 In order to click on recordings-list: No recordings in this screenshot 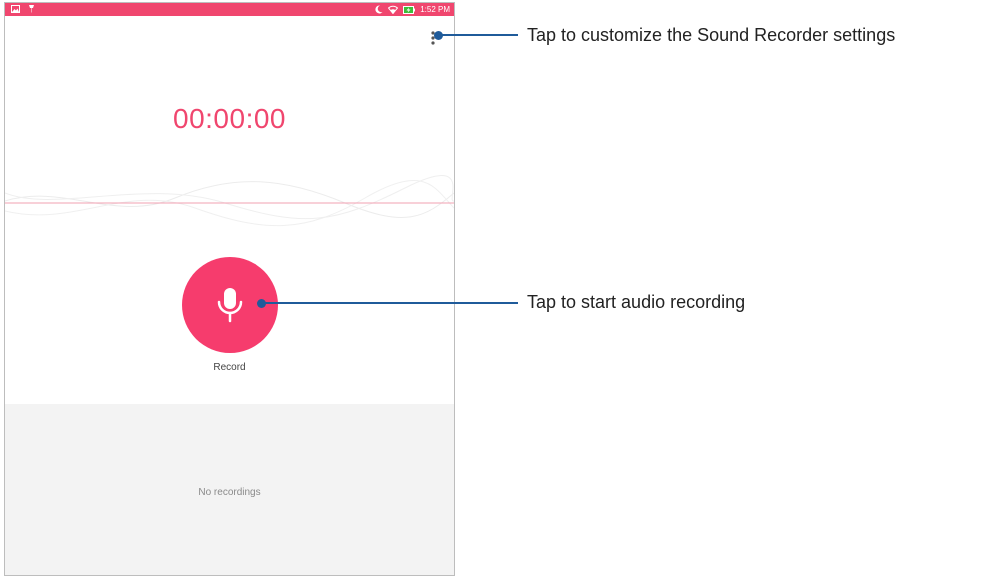, I will do `click(229, 489)`.